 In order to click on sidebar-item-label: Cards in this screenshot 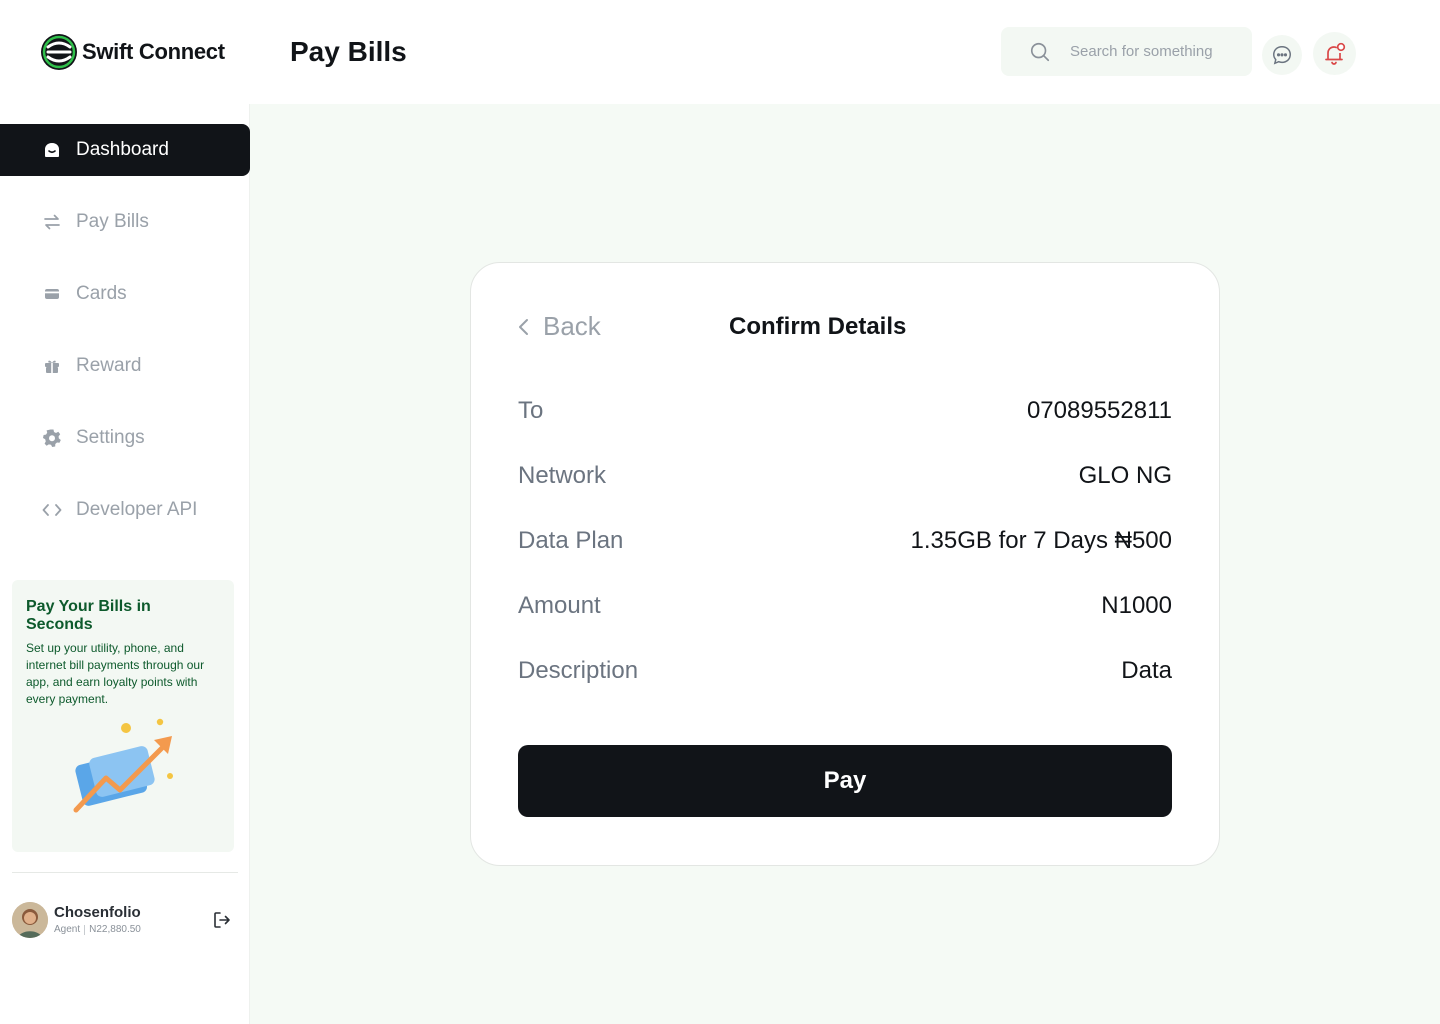, I will do `click(101, 293)`.